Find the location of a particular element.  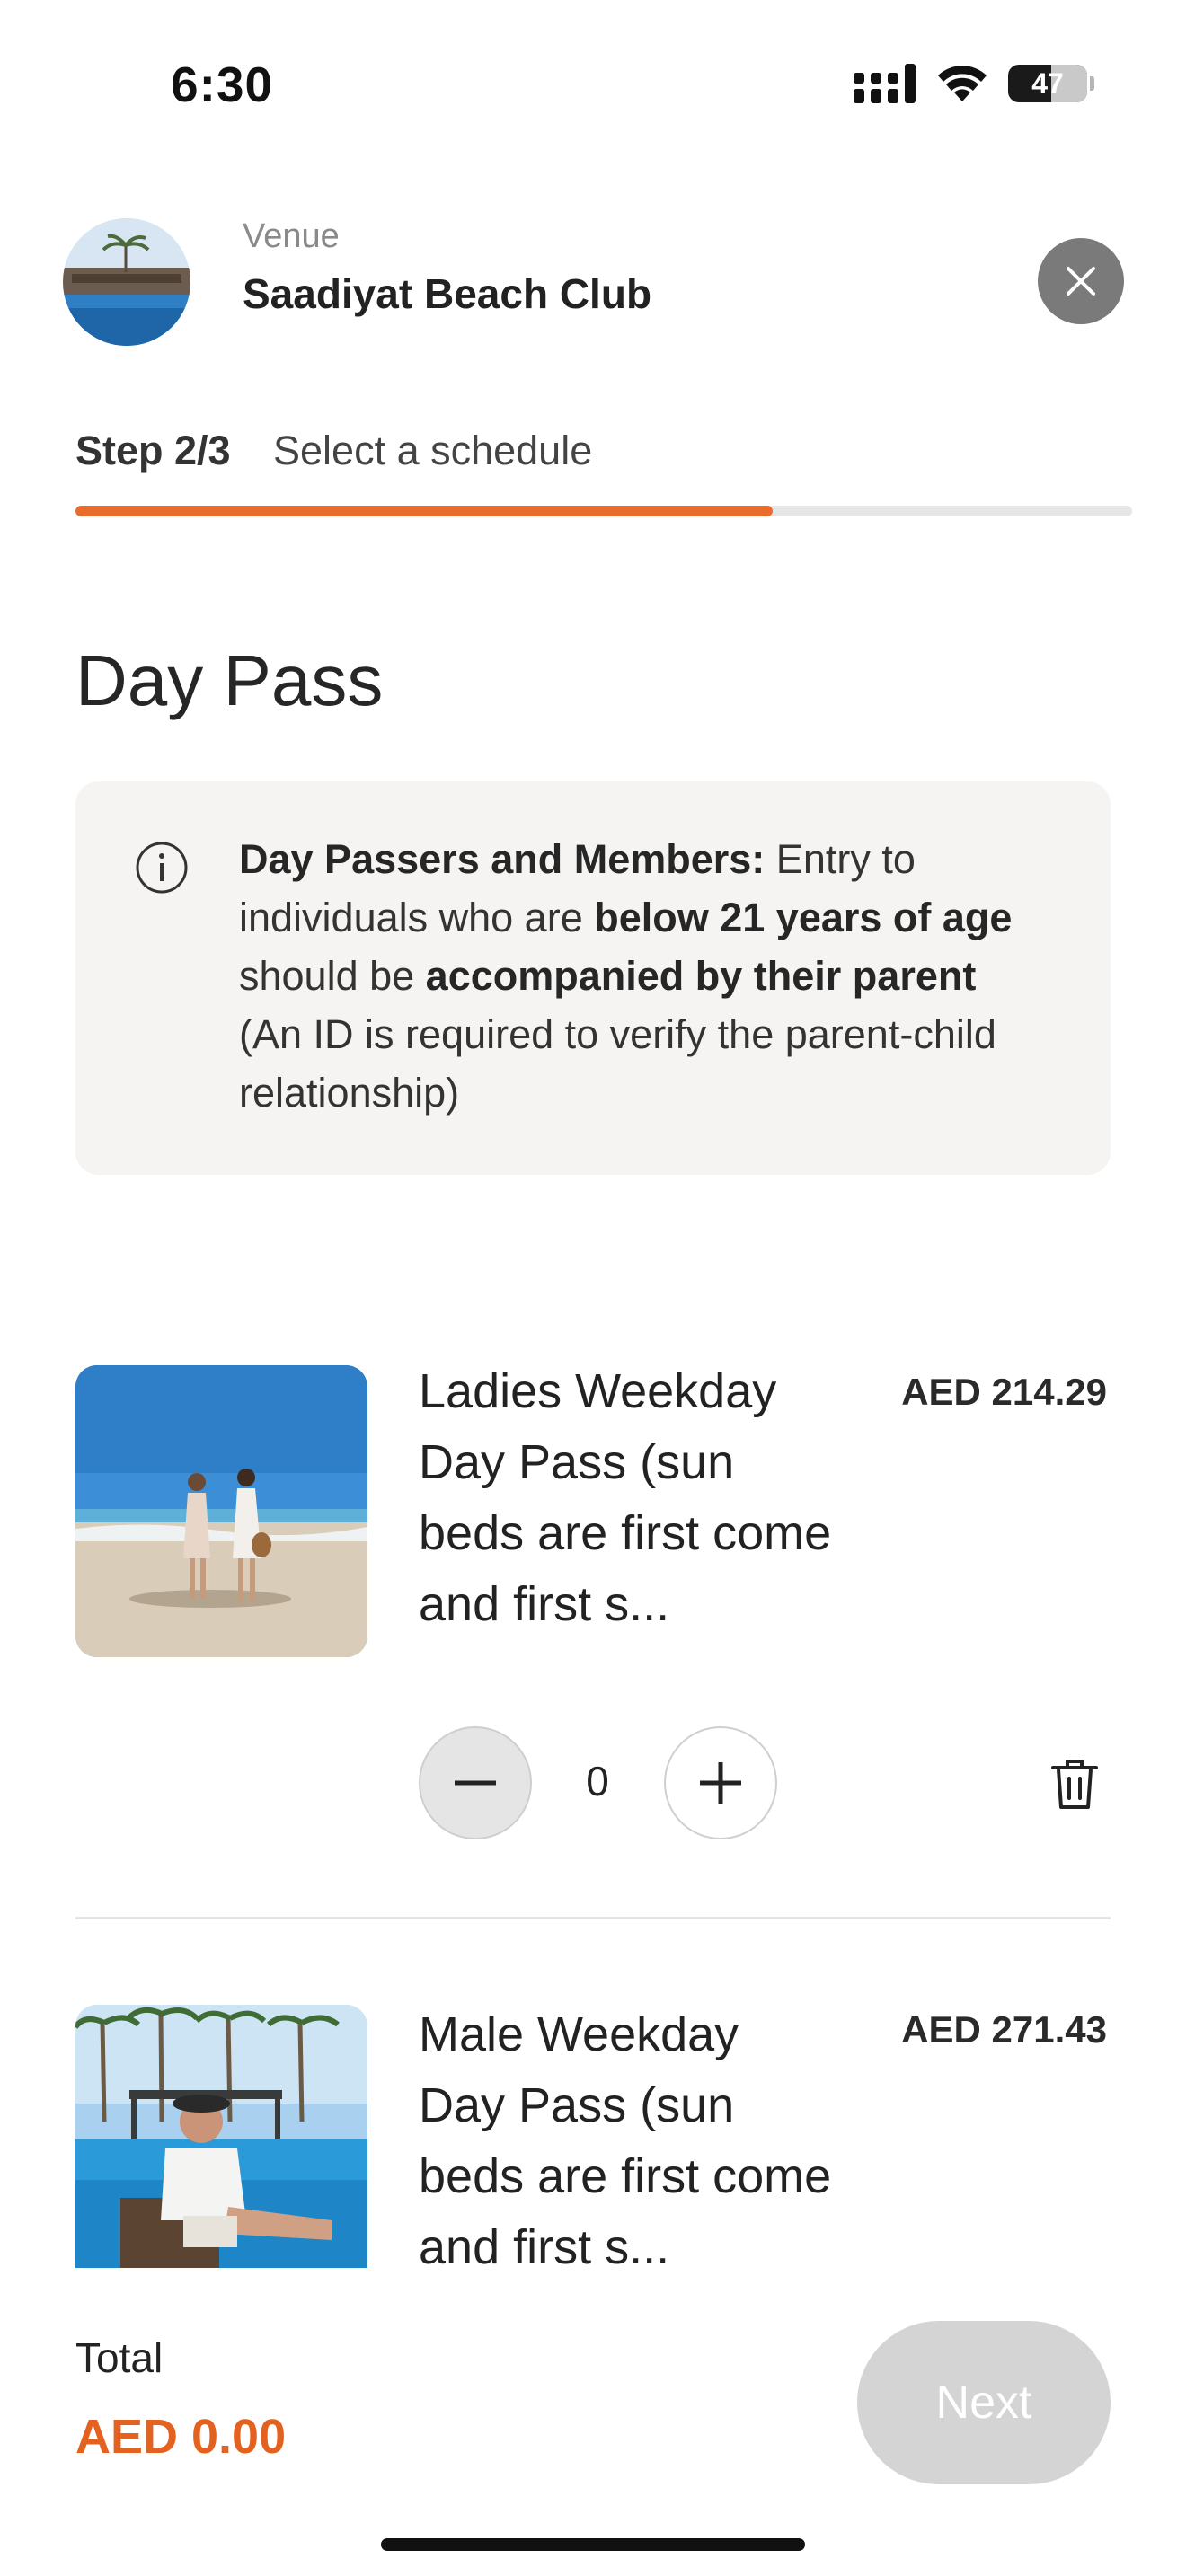

wifi-icon is located at coordinates (962, 83).